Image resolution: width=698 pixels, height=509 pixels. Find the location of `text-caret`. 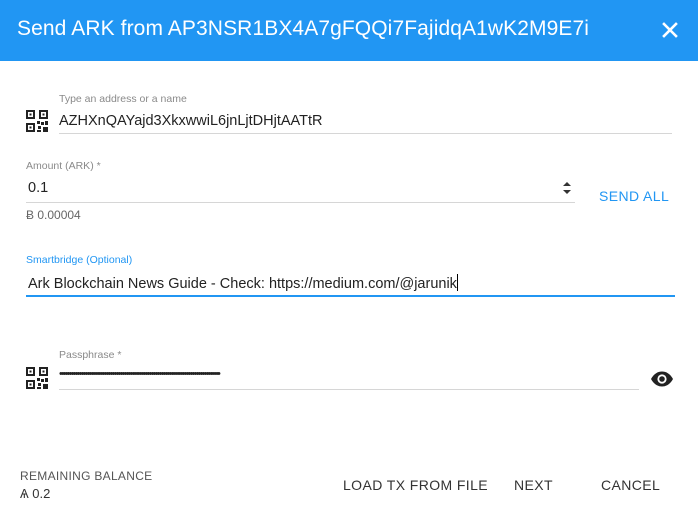

text-caret is located at coordinates (457, 282).